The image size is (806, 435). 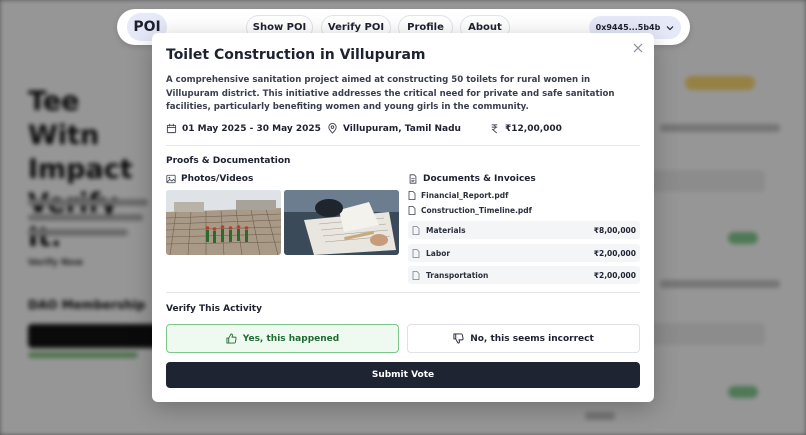 I want to click on documents-heading-text: Documents & Invoices, so click(x=479, y=179).